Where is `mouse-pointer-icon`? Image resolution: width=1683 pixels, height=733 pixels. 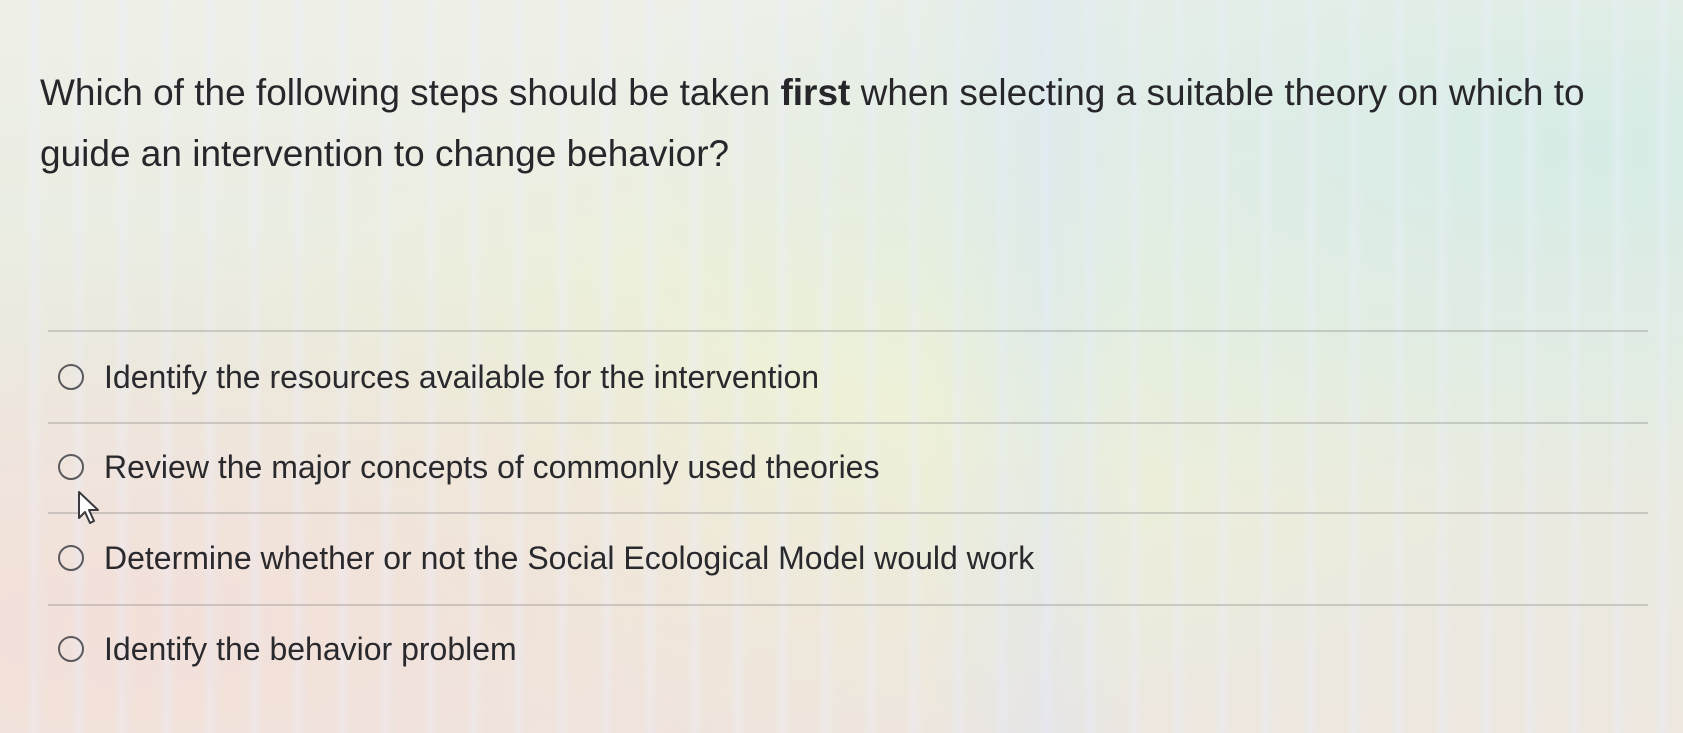 mouse-pointer-icon is located at coordinates (88, 507).